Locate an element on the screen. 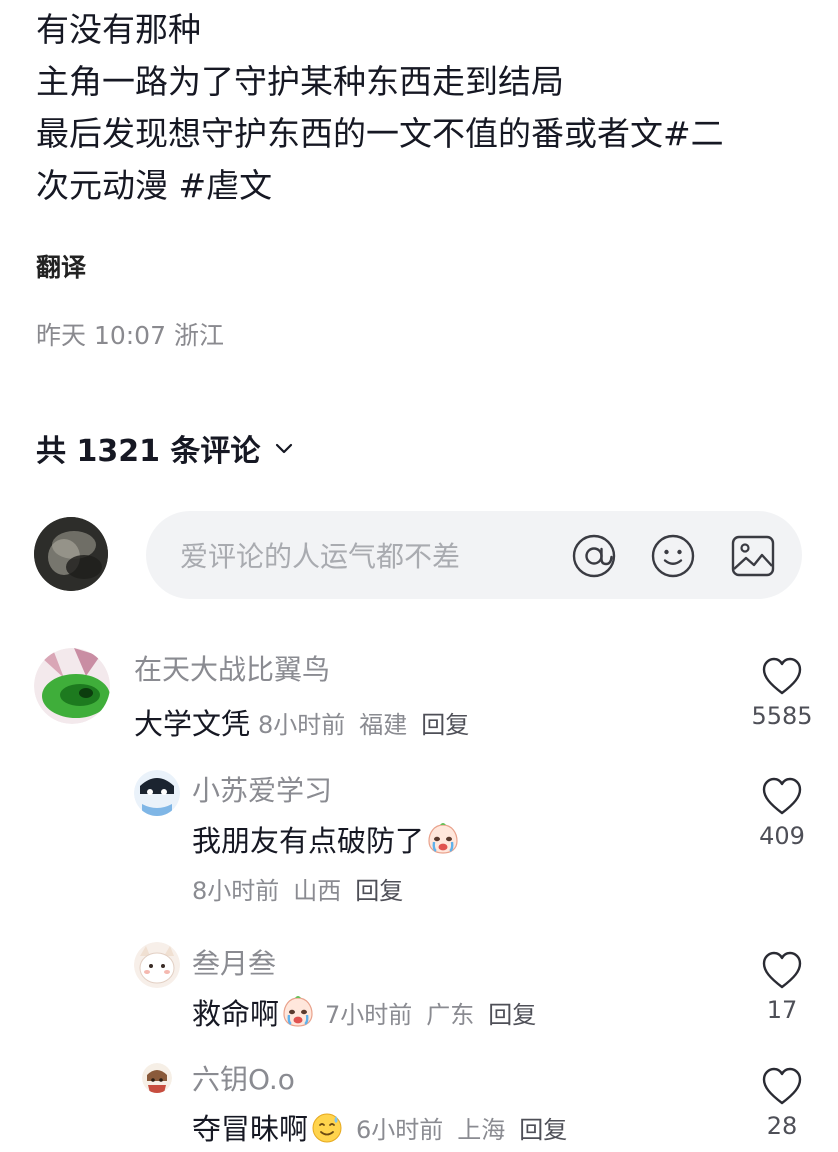  comment-text: 我朋友有点破防了 is located at coordinates (308, 841).